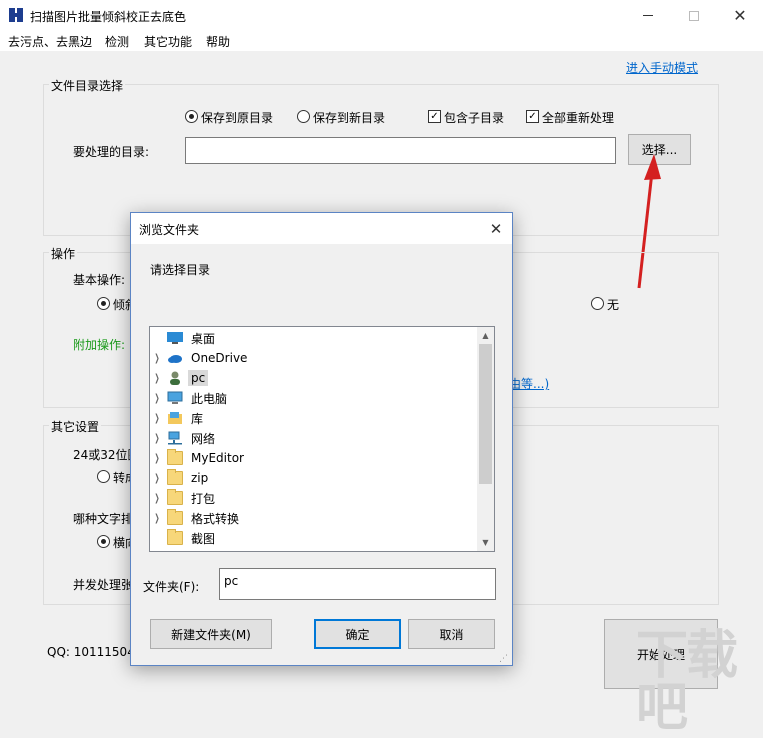  Describe the element at coordinates (203, 338) in the screenshot. I see `tree-item-label: 桌面` at that location.